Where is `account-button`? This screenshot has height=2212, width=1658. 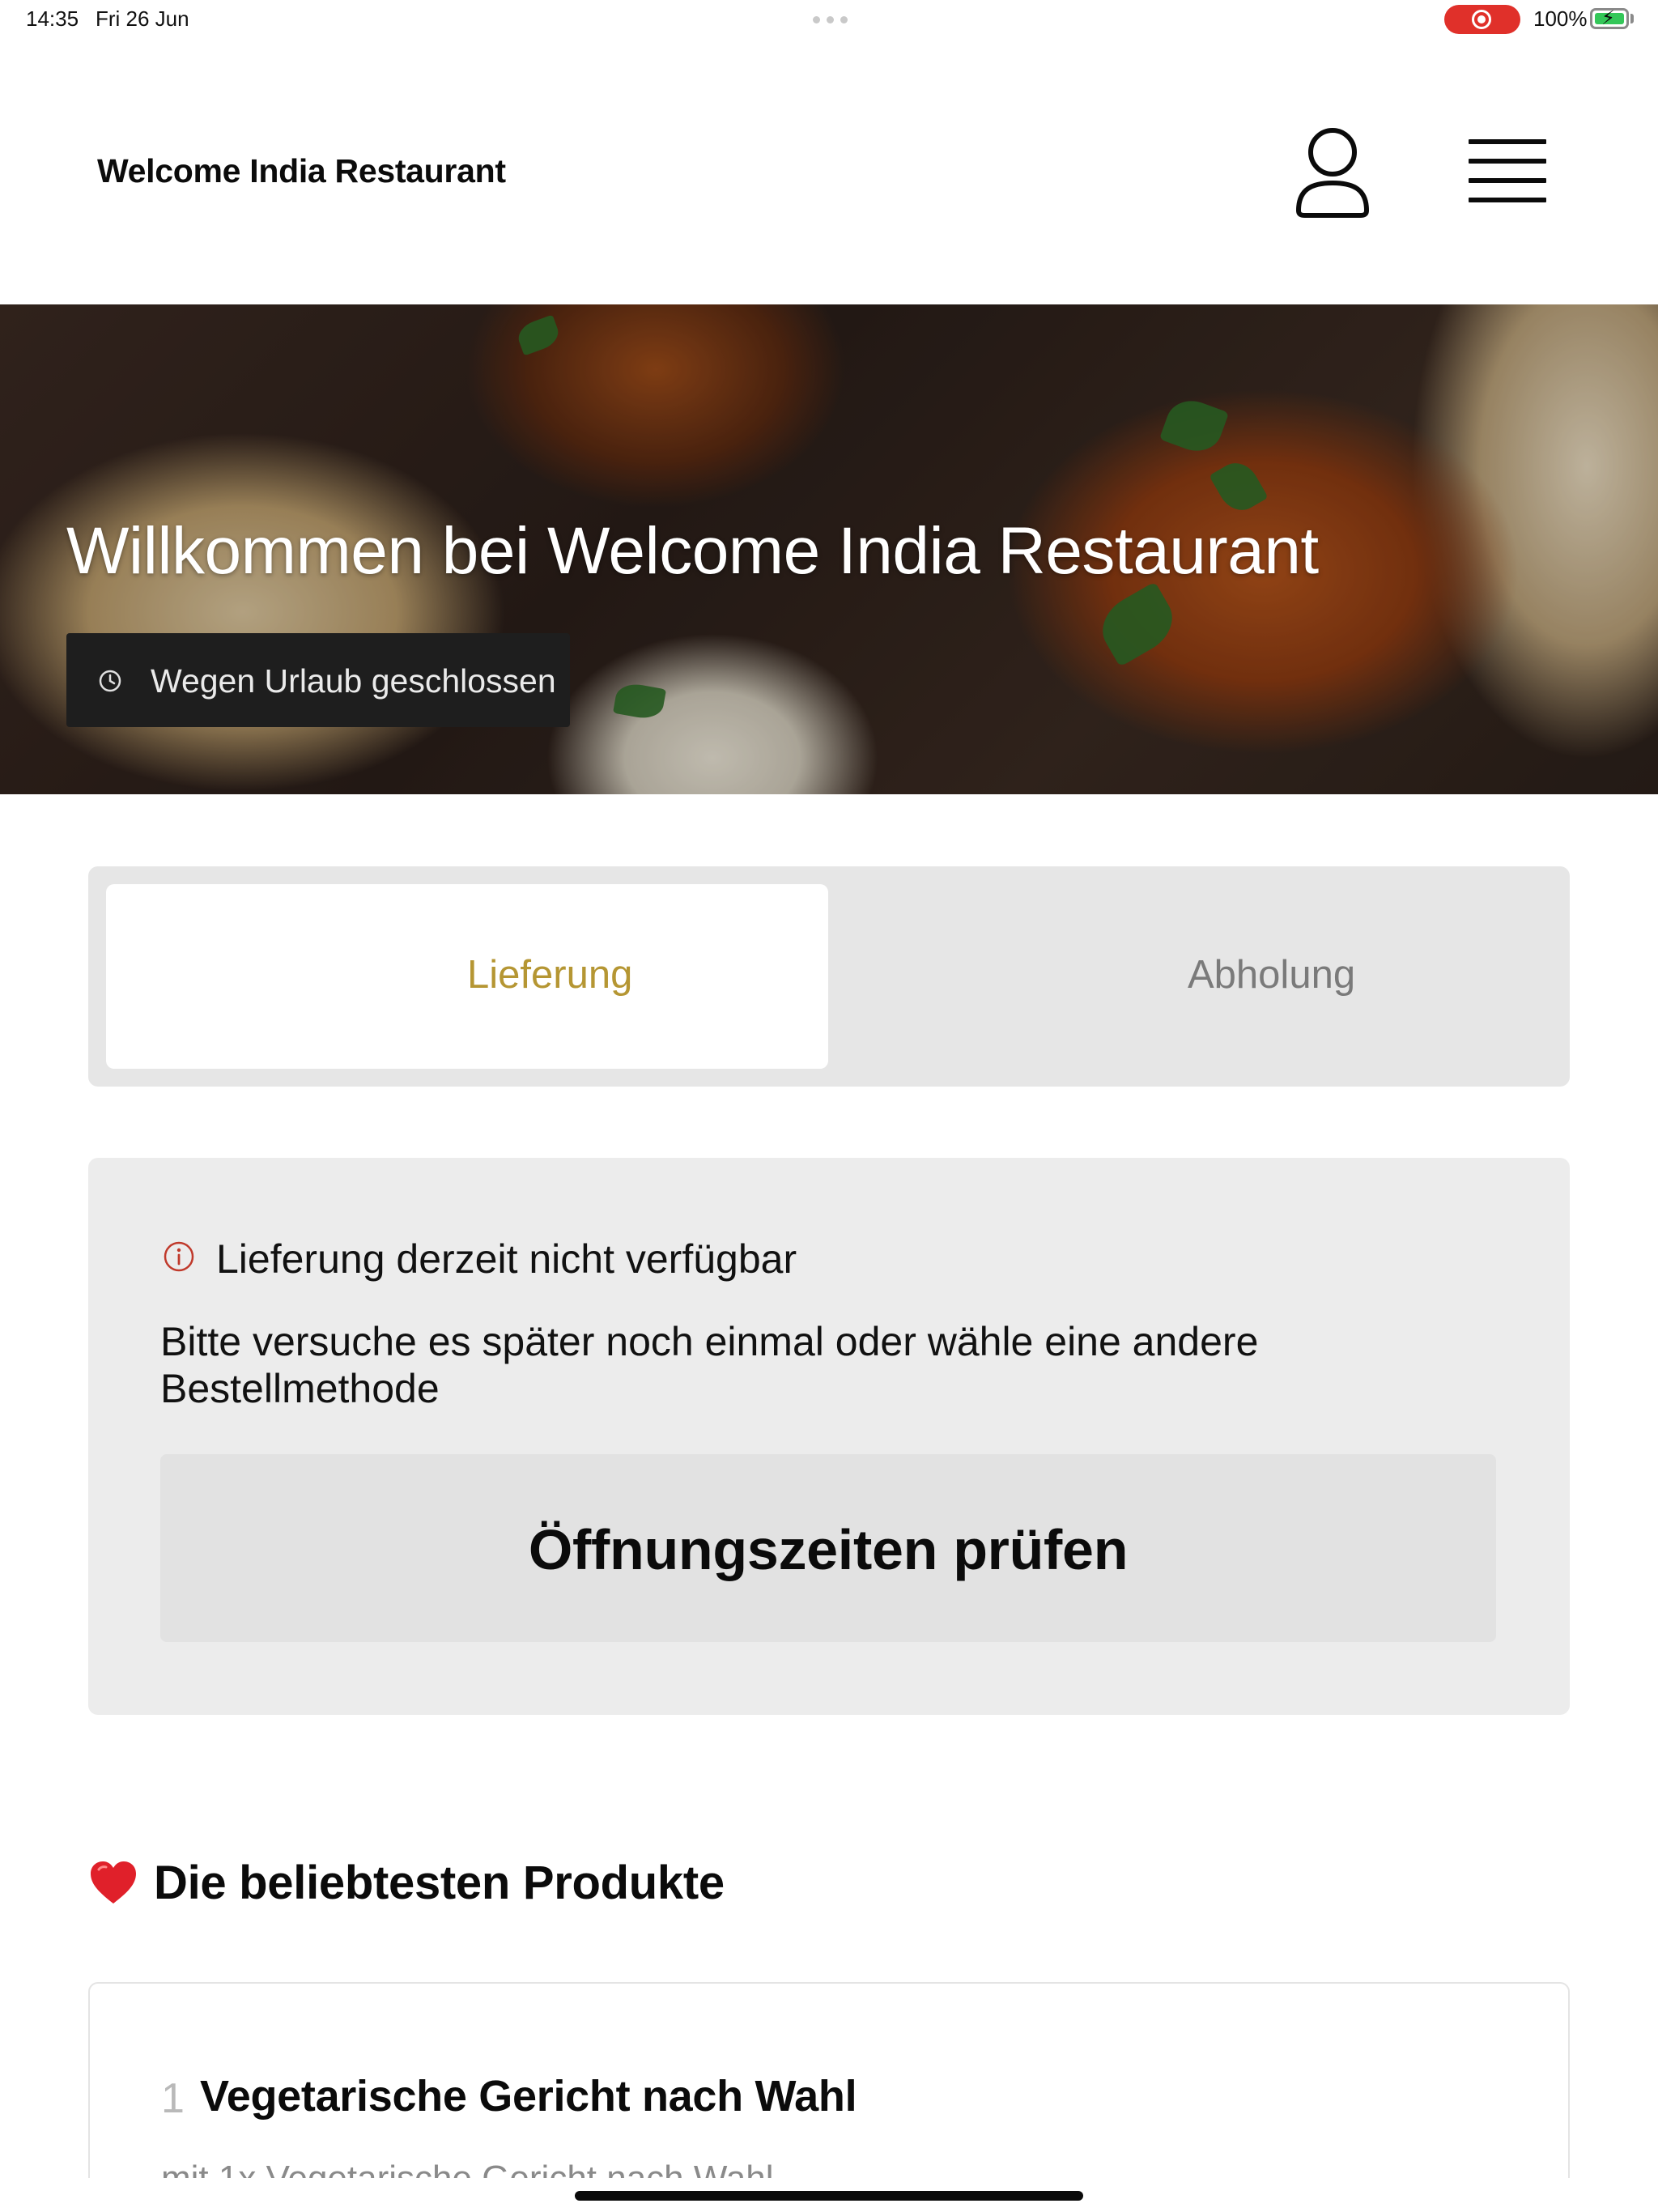 account-button is located at coordinates (1332, 172).